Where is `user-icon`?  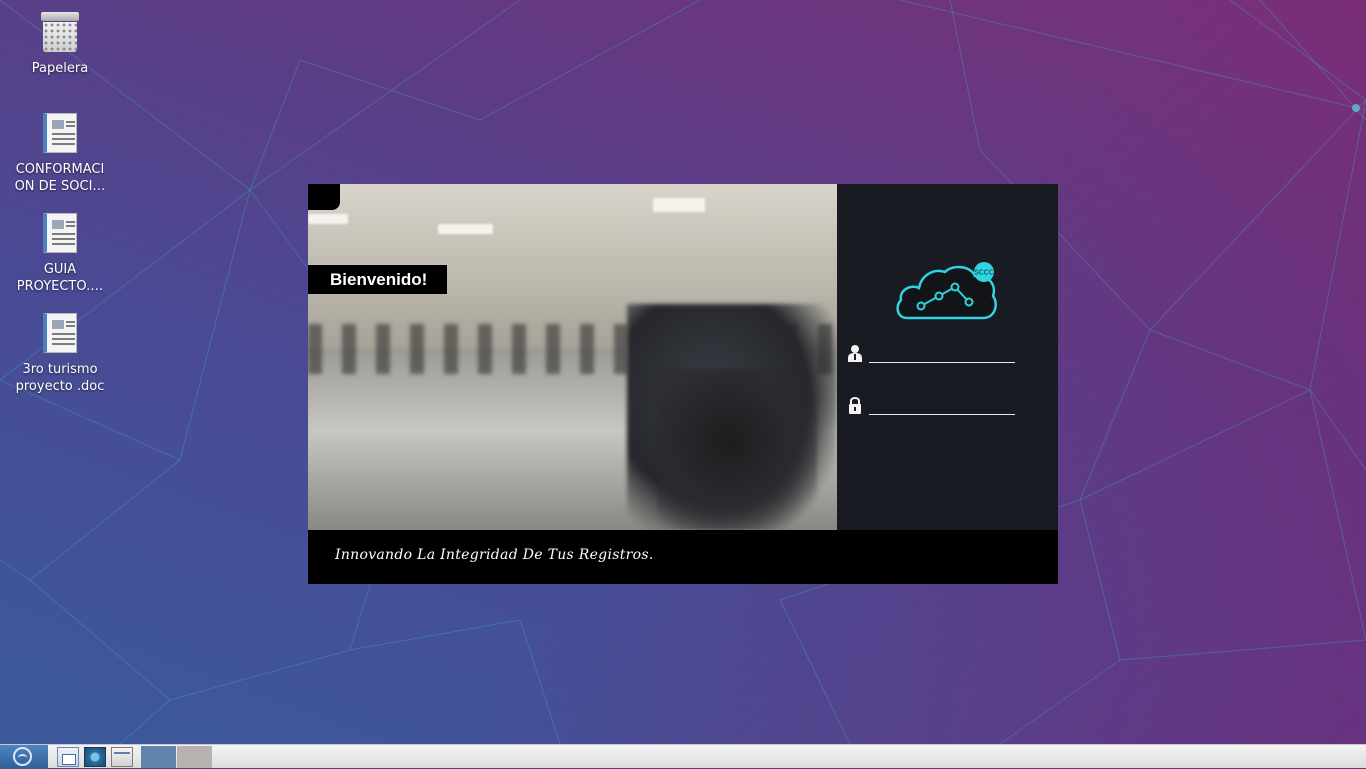
user-icon is located at coordinates (855, 353).